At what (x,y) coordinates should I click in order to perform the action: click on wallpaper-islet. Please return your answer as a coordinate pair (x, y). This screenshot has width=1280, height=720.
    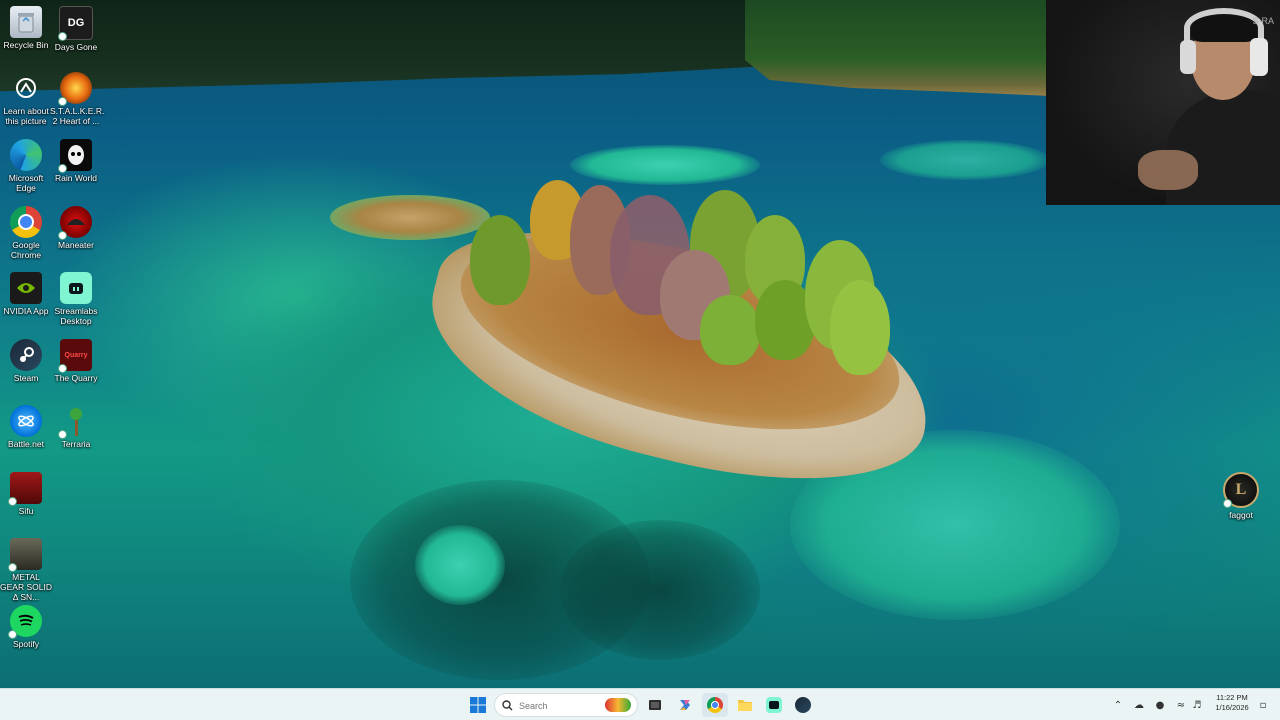
    Looking at the image, I should click on (410, 217).